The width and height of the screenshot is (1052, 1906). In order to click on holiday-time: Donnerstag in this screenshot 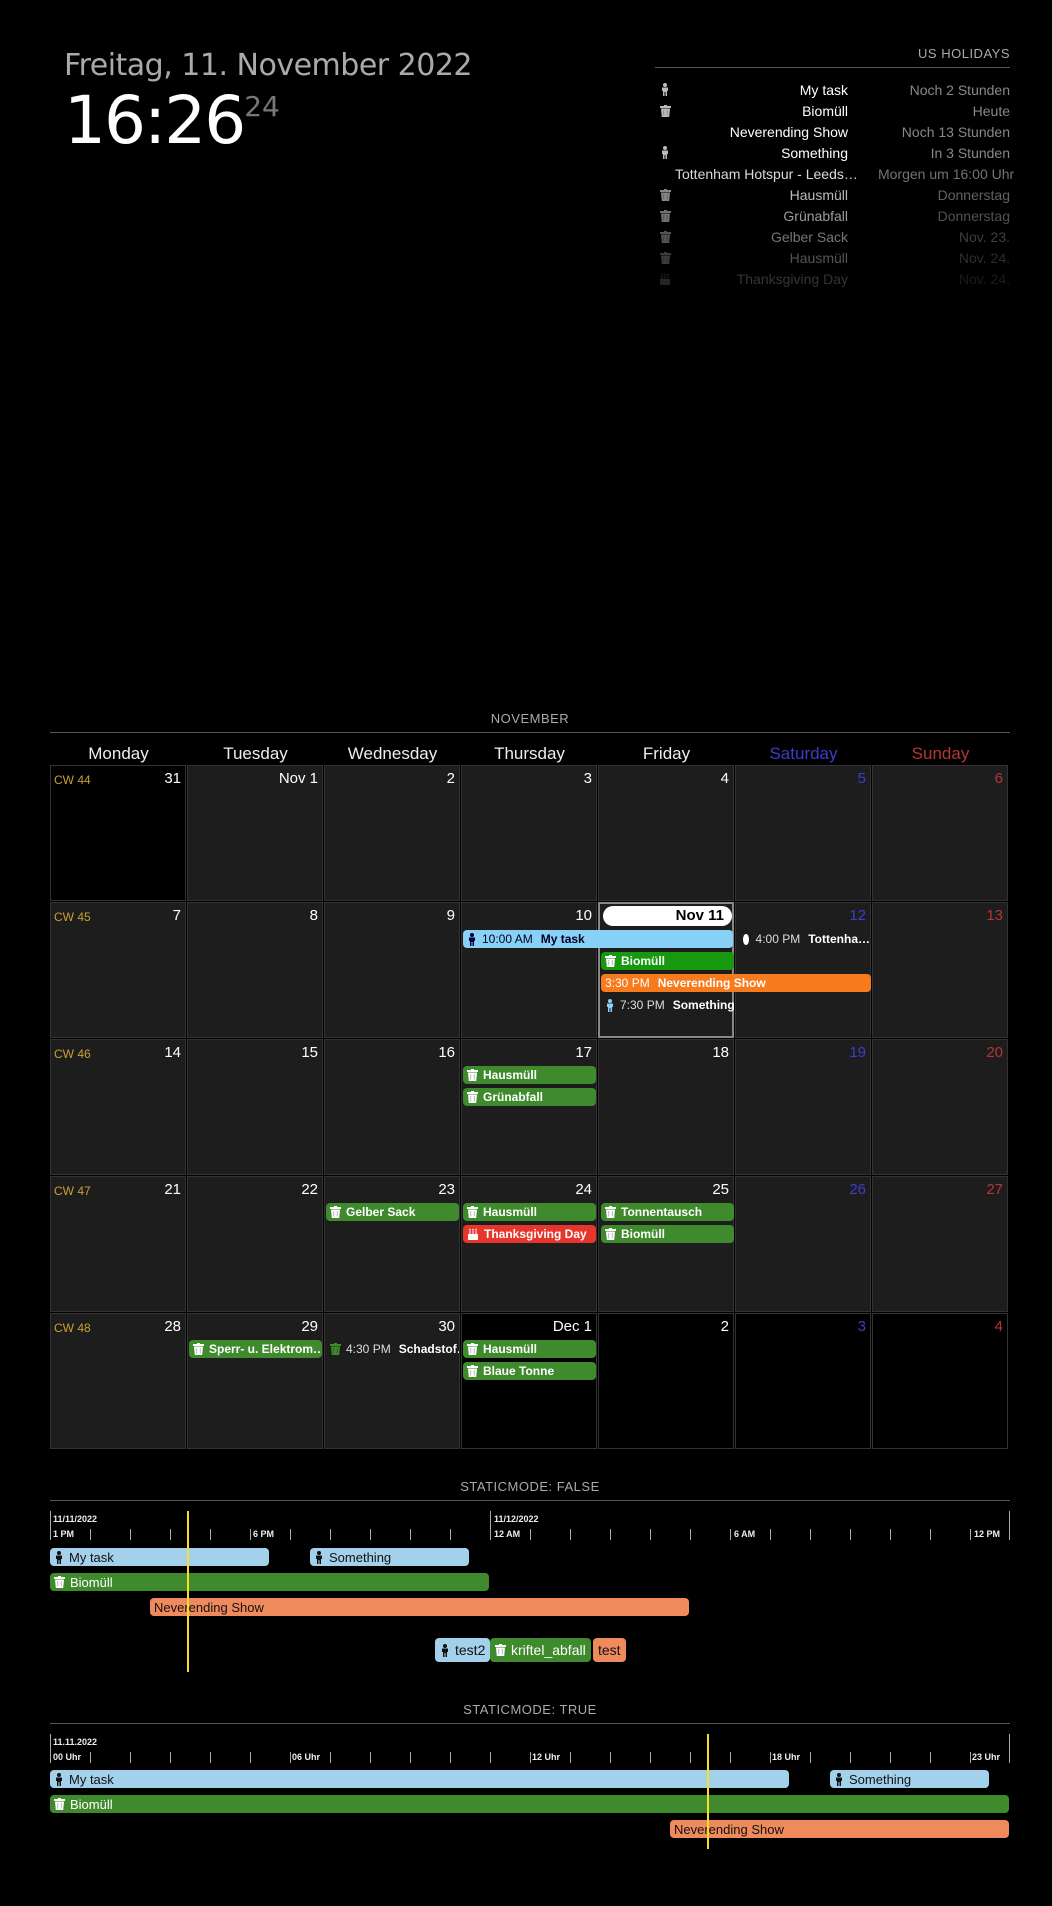, I will do `click(973, 215)`.